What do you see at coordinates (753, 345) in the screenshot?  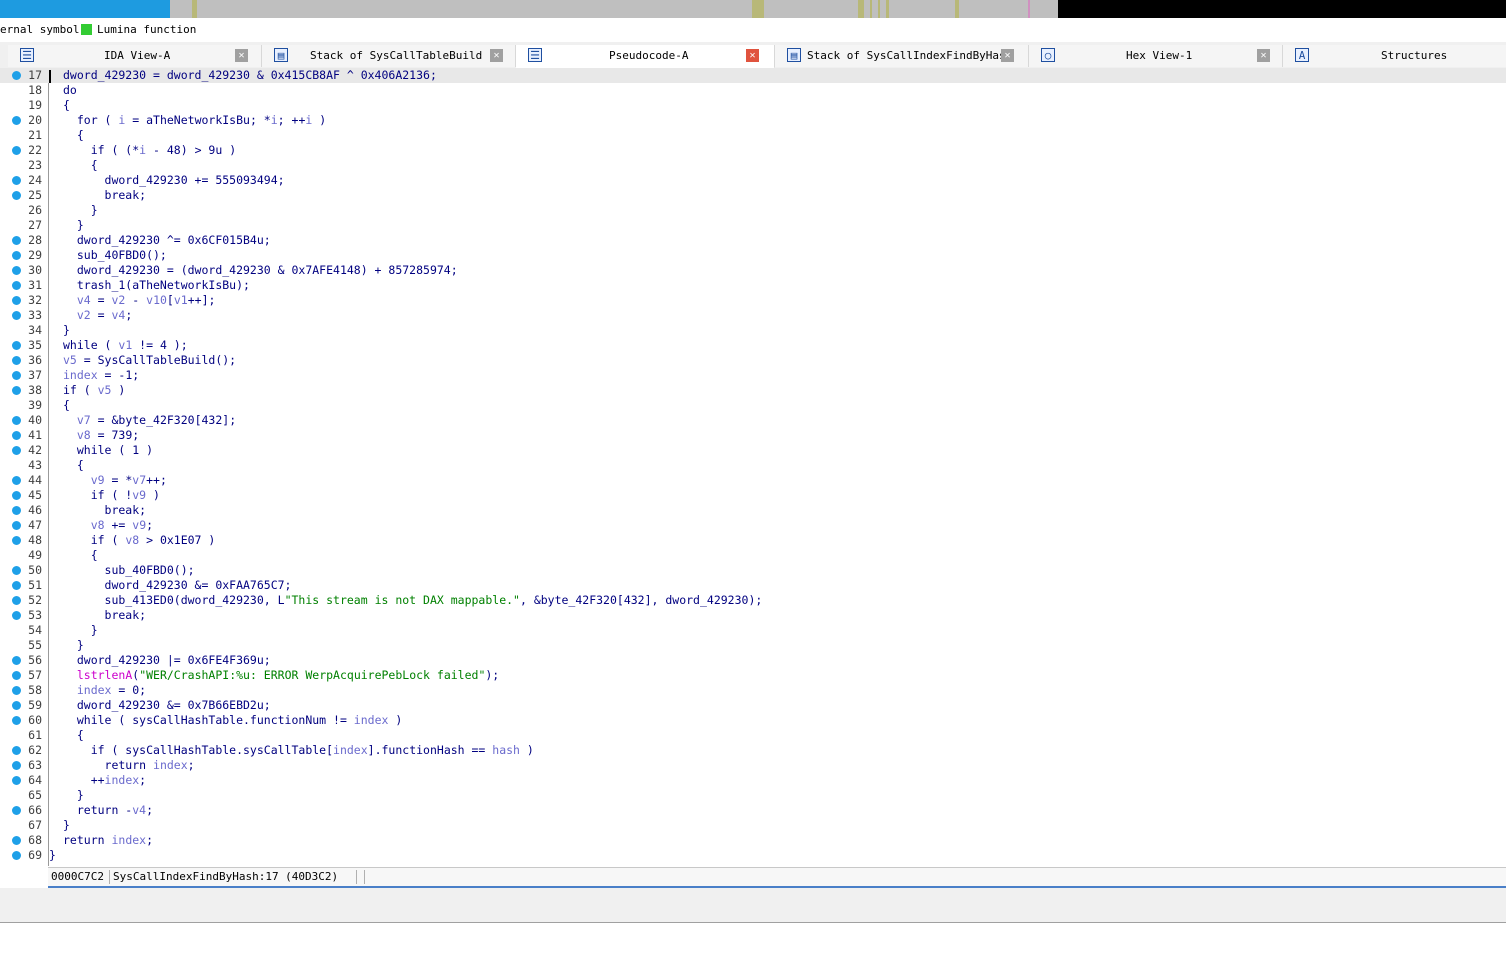 I see `code-line: 35 while ( v1 != 4 );` at bounding box center [753, 345].